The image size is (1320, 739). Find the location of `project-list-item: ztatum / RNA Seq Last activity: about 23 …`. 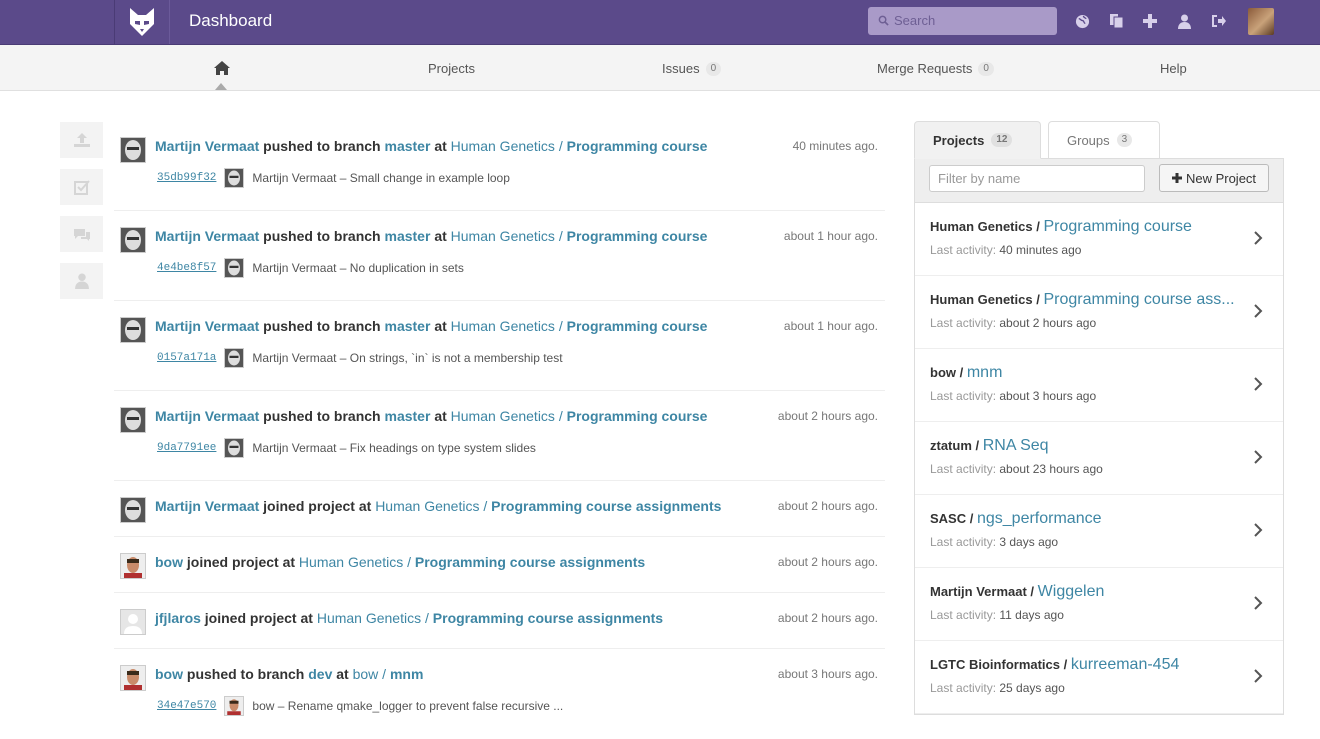

project-list-item: ztatum / RNA Seq Last activity: about 23 … is located at coordinates (1099, 458).